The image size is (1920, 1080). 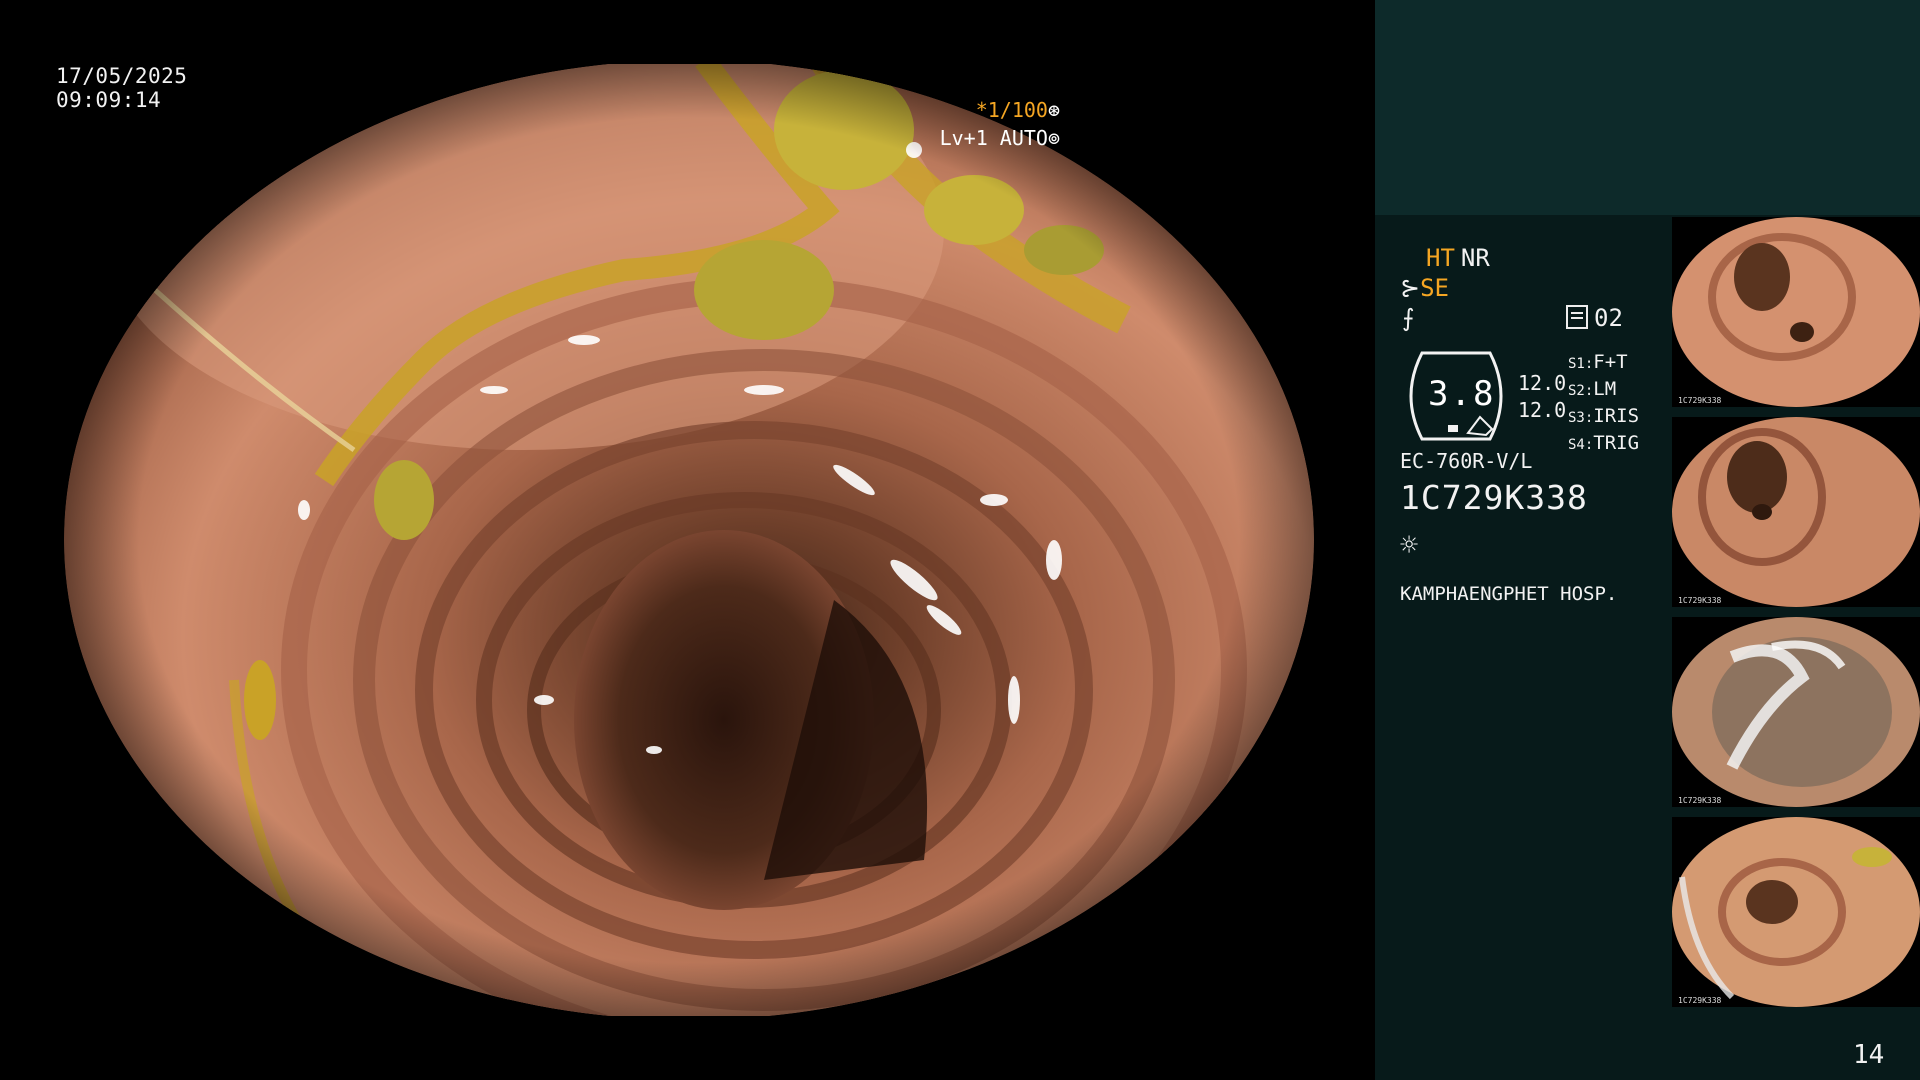 What do you see at coordinates (1604, 416) in the screenshot?
I see `setting-s3: S3:IRIS` at bounding box center [1604, 416].